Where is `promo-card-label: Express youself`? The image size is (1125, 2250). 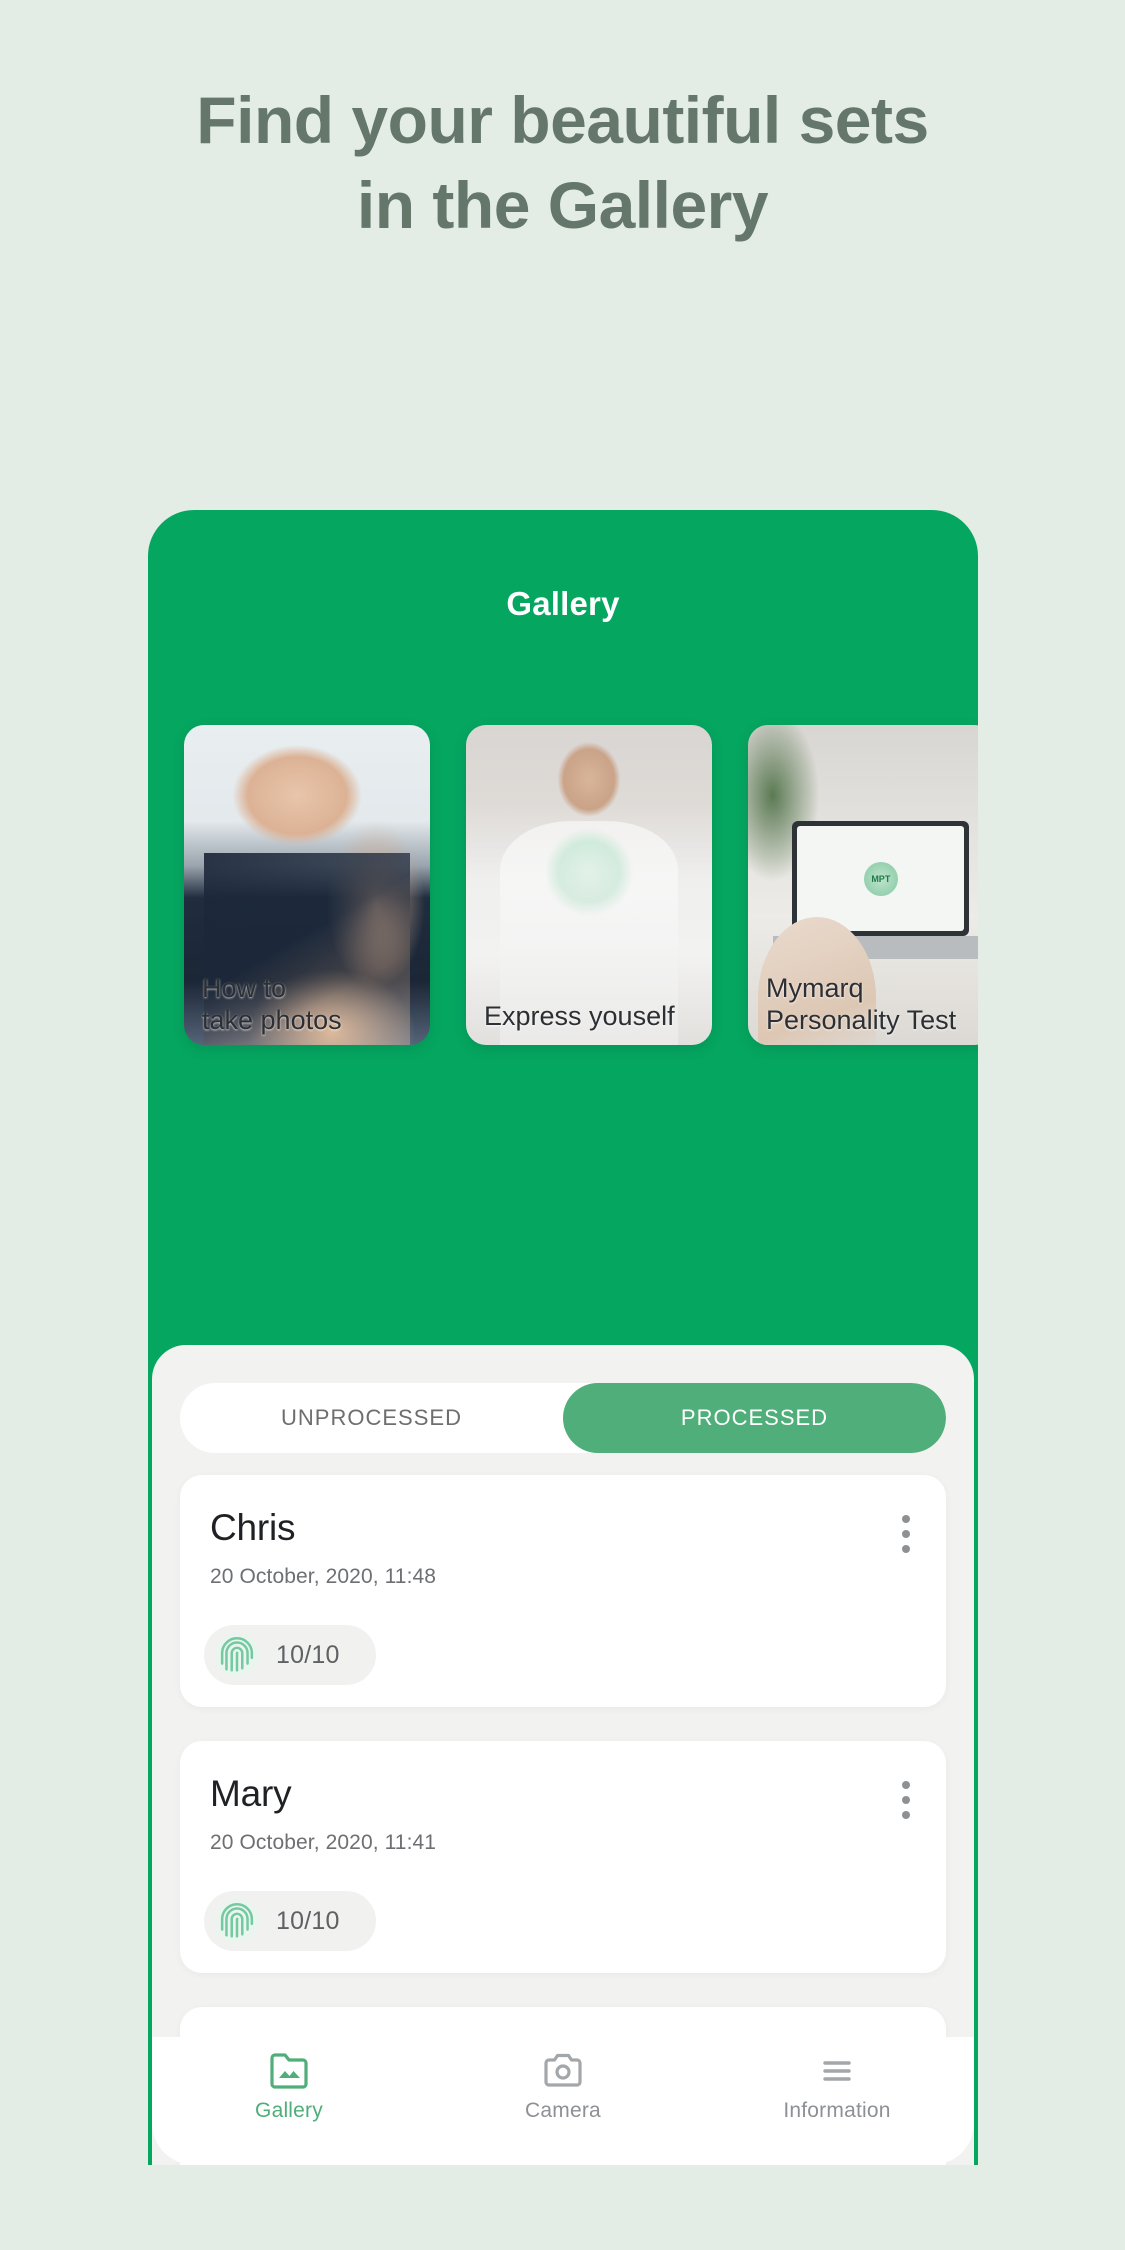
promo-card-label: Express youself is located at coordinates (579, 1016).